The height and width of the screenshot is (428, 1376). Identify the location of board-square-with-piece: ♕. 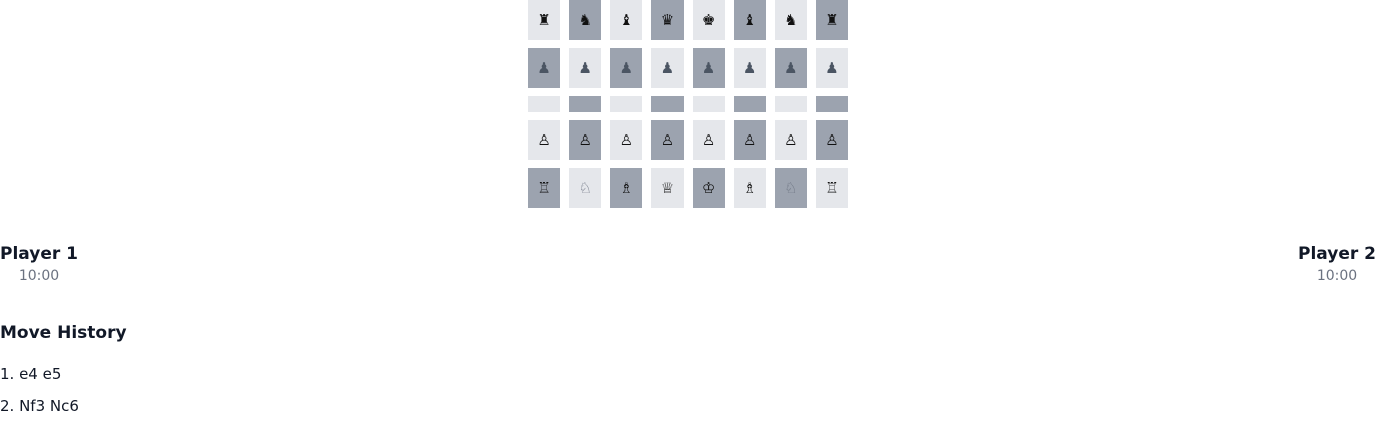
(667, 188).